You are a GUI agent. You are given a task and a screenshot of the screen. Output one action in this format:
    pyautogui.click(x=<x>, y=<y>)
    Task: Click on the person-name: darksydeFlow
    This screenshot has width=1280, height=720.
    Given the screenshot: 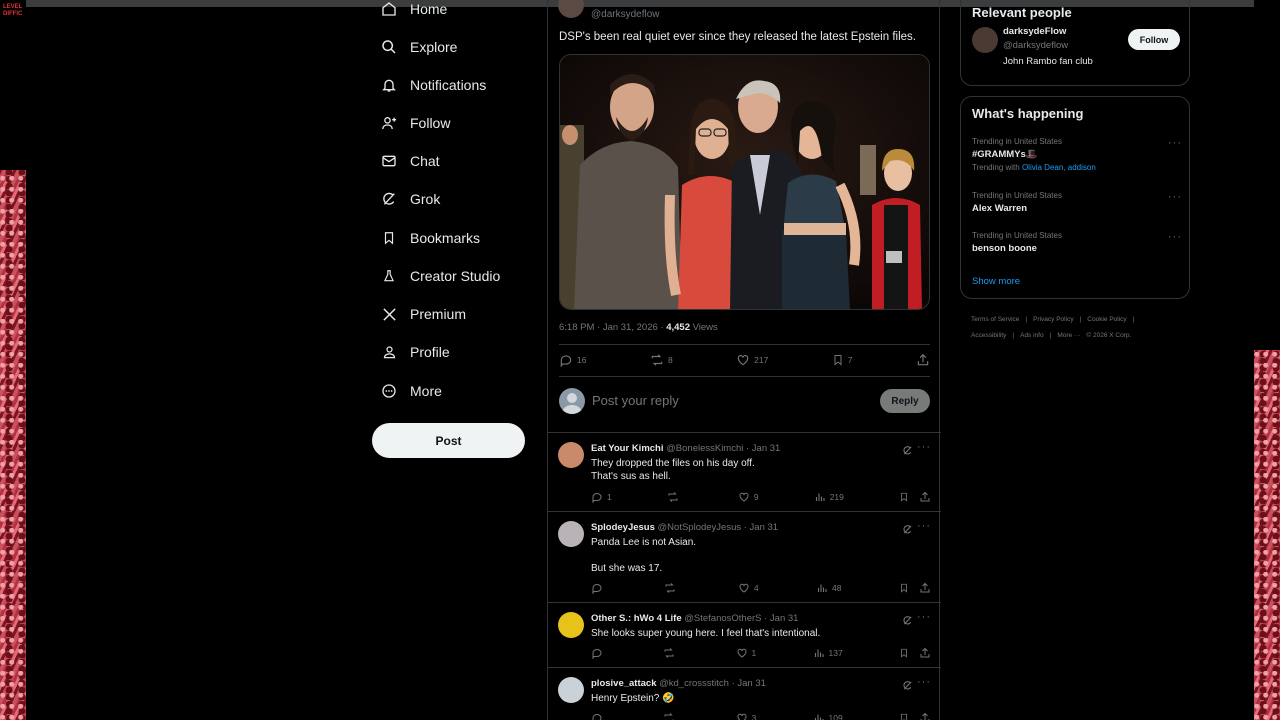 What is the action you would take?
    pyautogui.click(x=1034, y=31)
    